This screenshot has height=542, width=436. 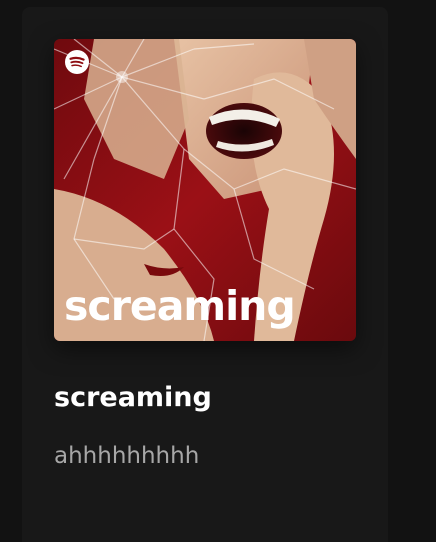 What do you see at coordinates (127, 456) in the screenshot?
I see `playlist-description: ahhhhhhhhh` at bounding box center [127, 456].